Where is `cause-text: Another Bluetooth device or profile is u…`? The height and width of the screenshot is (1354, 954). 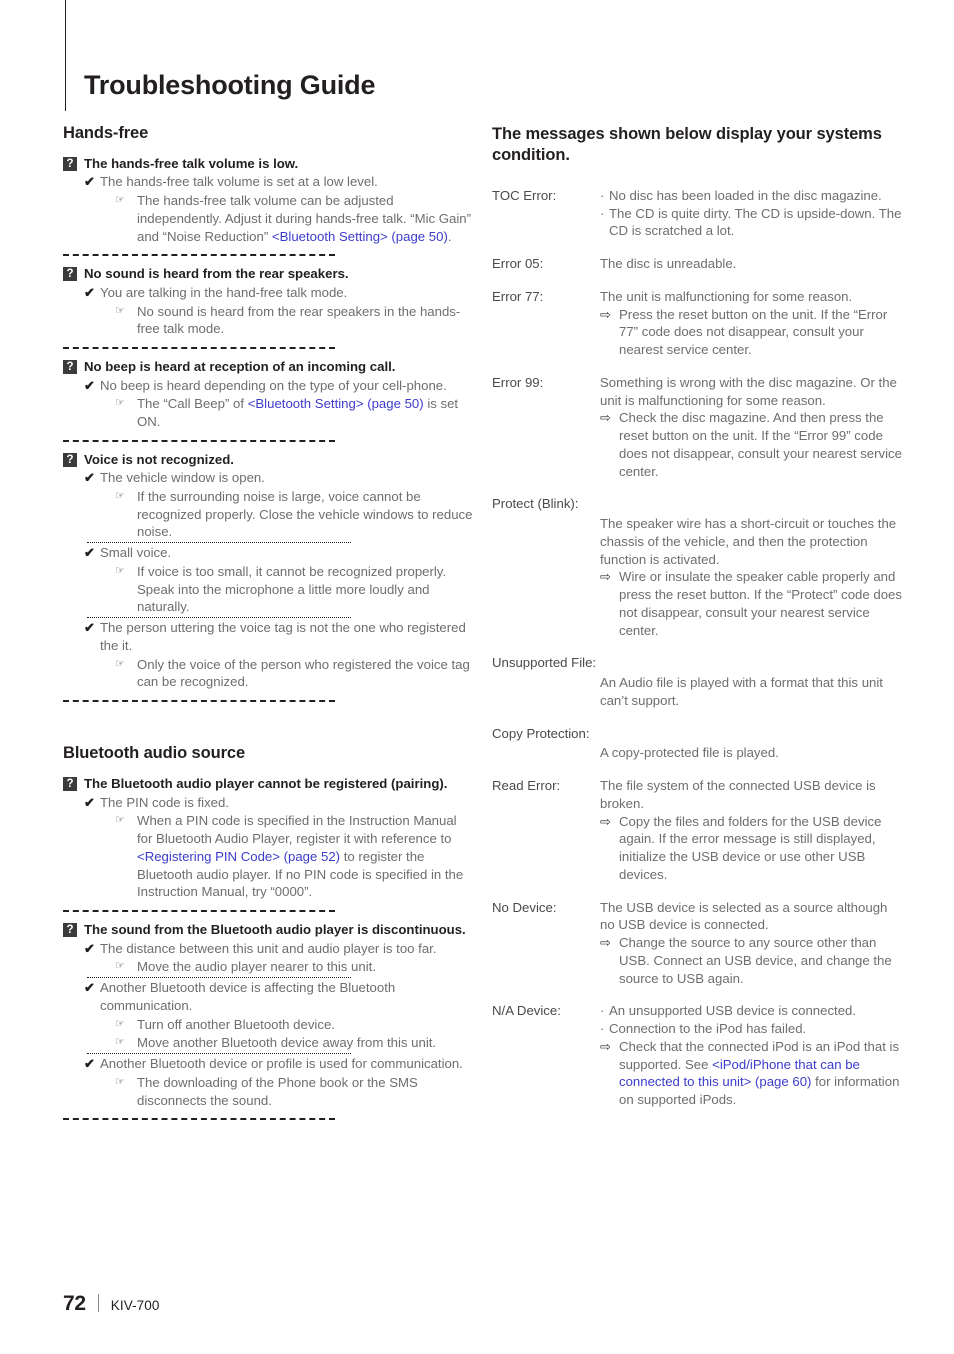 cause-text: Another Bluetooth device or profile is u… is located at coordinates (281, 1064).